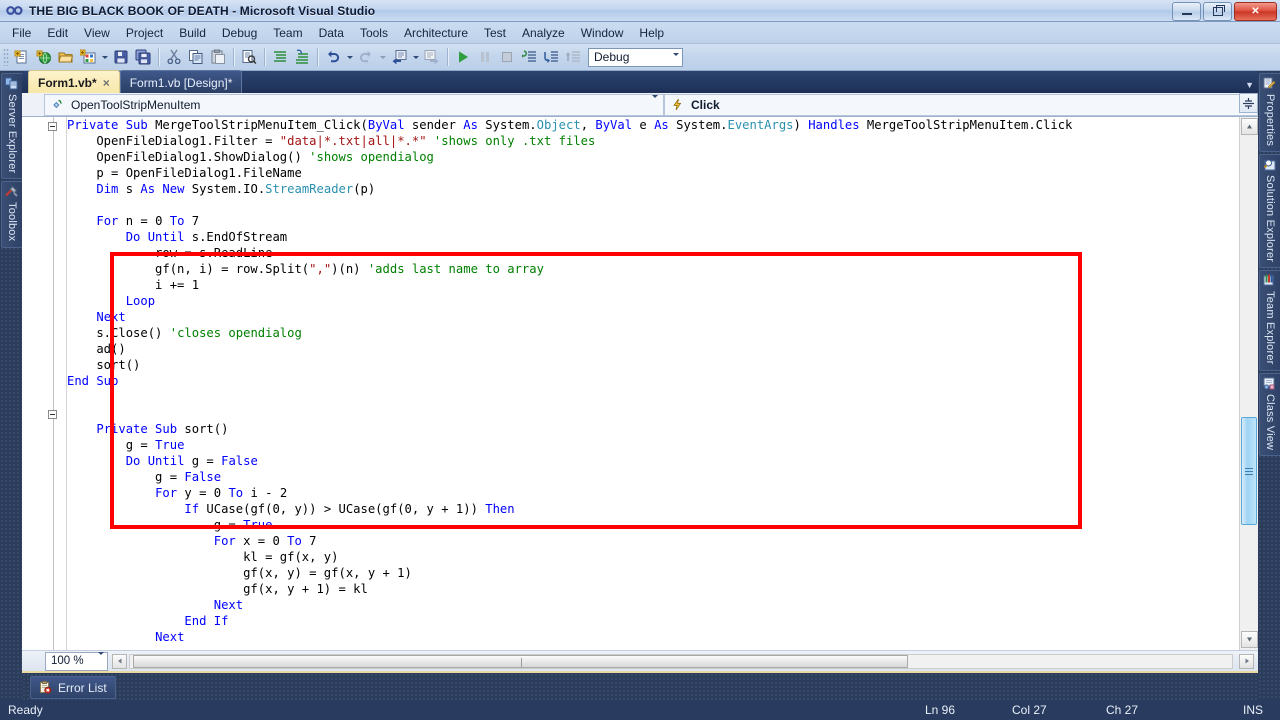  What do you see at coordinates (218, 57) in the screenshot?
I see `paste-icon` at bounding box center [218, 57].